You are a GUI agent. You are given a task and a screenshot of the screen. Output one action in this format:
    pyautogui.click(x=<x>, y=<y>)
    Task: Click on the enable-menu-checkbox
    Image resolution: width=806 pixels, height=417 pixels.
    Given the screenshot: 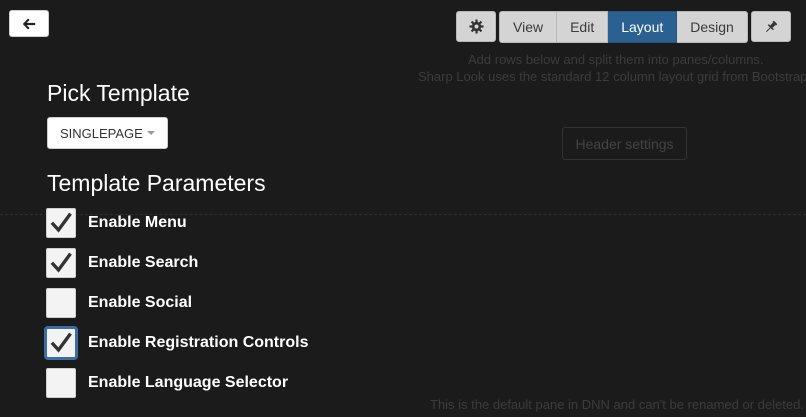 What is the action you would take?
    pyautogui.click(x=61, y=223)
    